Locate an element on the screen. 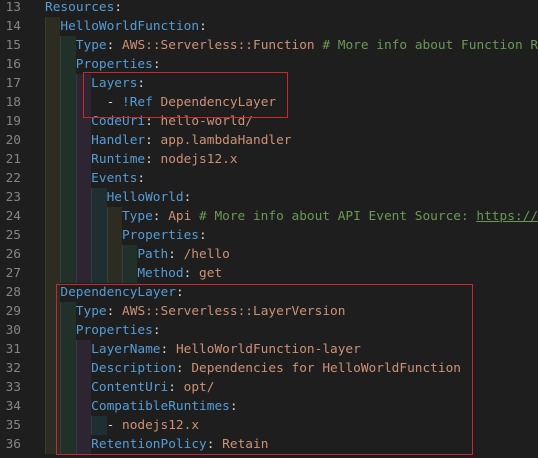  line-number: 14 is located at coordinates (13, 26).